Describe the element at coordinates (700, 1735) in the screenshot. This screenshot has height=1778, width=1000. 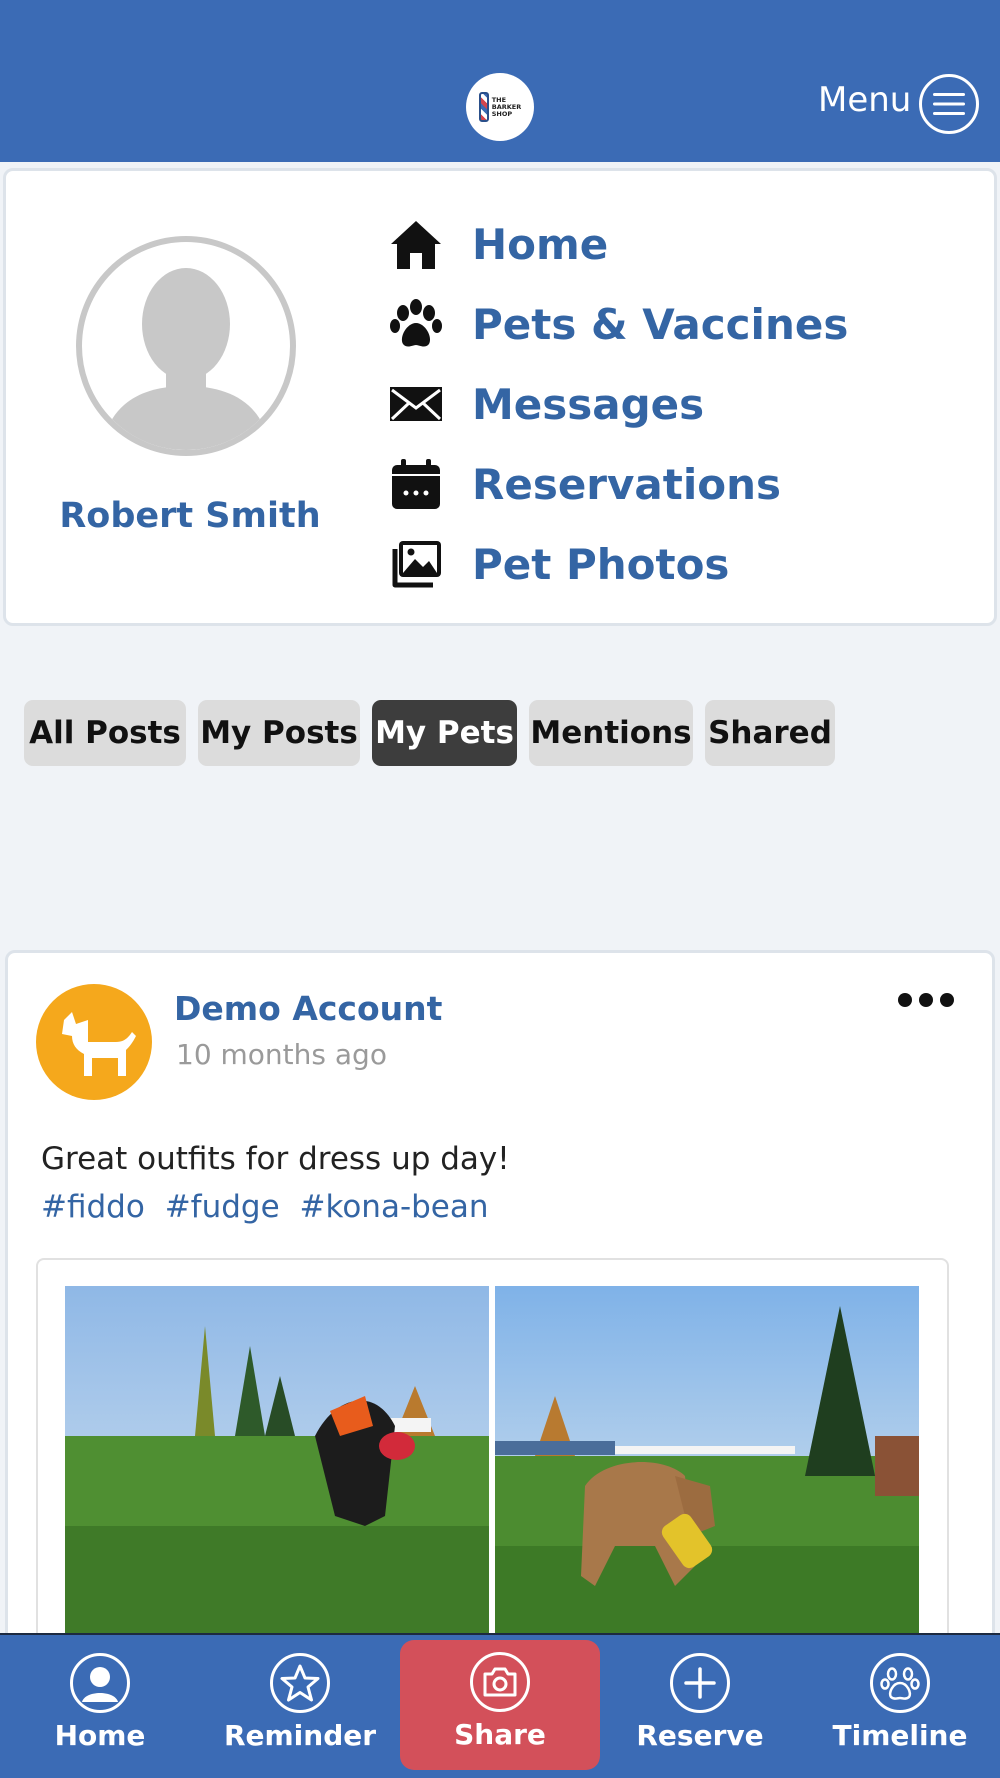
I see `bottom-nav-label: Reserve` at that location.